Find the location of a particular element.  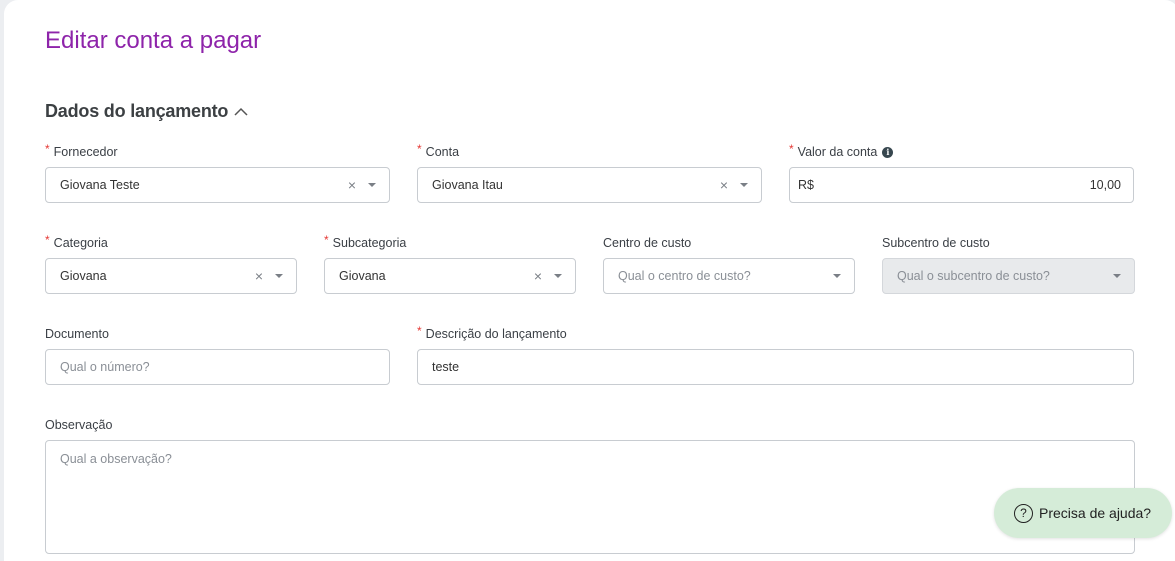

help-button: ? Precisa de ajuda? is located at coordinates (1083, 513).